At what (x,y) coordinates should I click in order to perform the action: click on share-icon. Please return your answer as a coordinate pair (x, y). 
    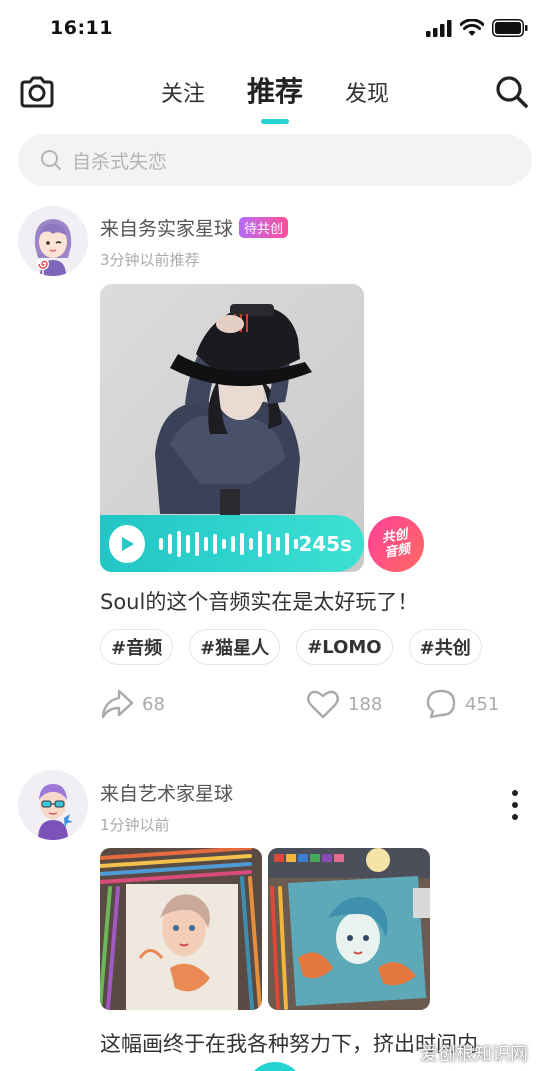
    Looking at the image, I should click on (117, 704).